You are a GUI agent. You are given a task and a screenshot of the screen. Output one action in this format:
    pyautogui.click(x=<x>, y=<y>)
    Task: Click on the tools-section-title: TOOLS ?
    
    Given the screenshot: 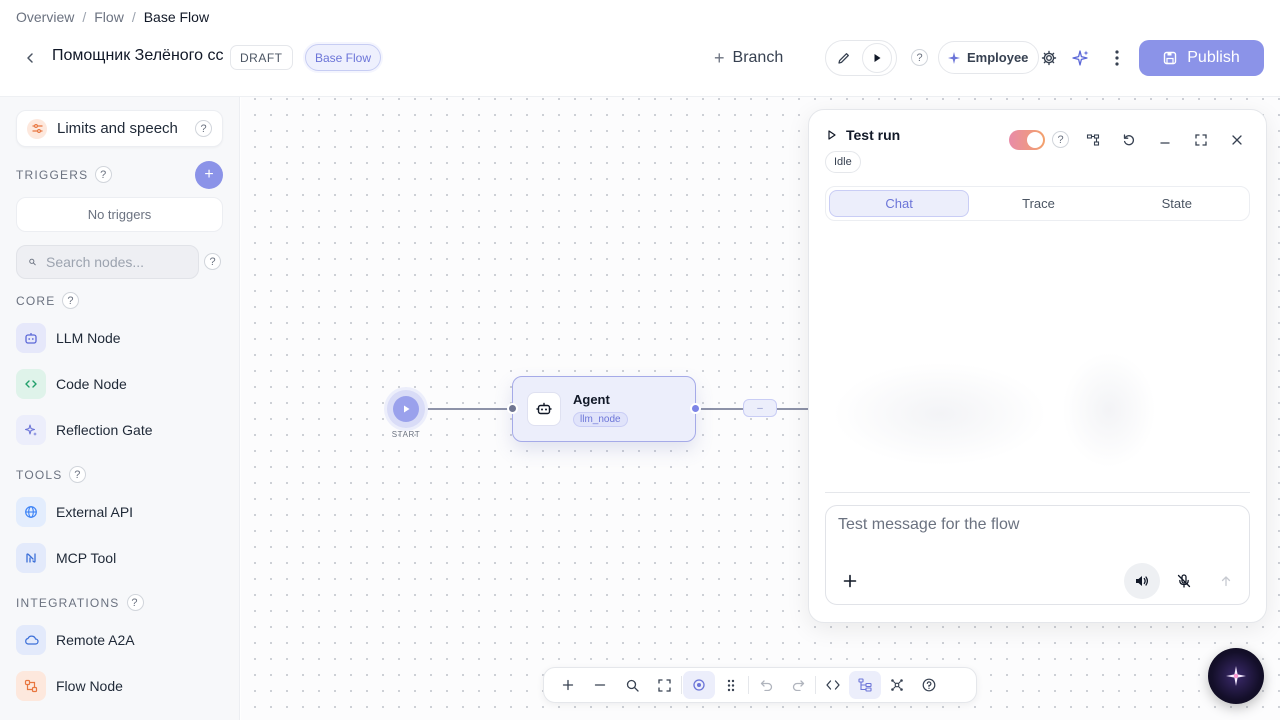 What is the action you would take?
    pyautogui.click(x=51, y=474)
    